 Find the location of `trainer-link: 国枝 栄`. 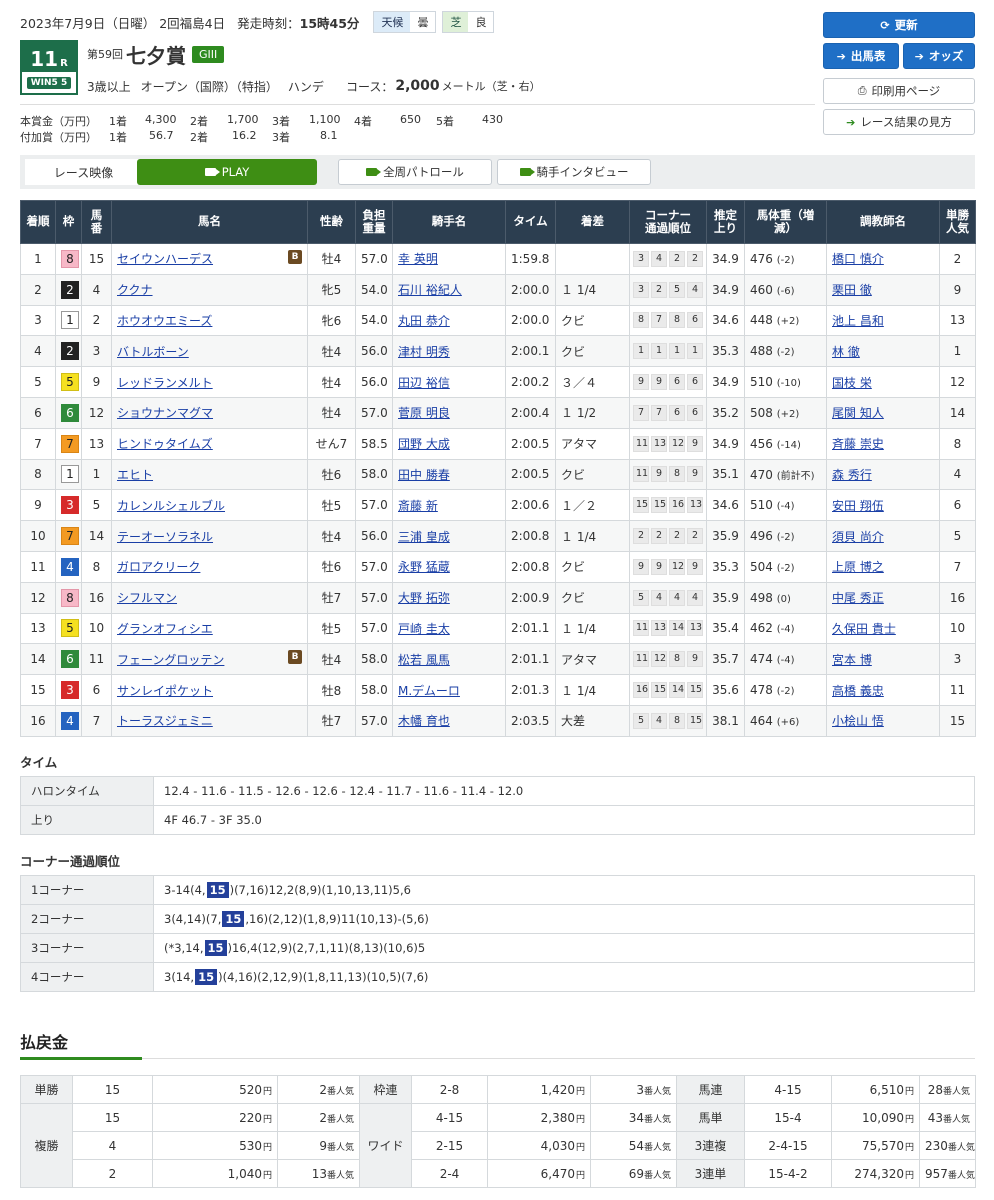

trainer-link: 国枝 栄 is located at coordinates (852, 383).